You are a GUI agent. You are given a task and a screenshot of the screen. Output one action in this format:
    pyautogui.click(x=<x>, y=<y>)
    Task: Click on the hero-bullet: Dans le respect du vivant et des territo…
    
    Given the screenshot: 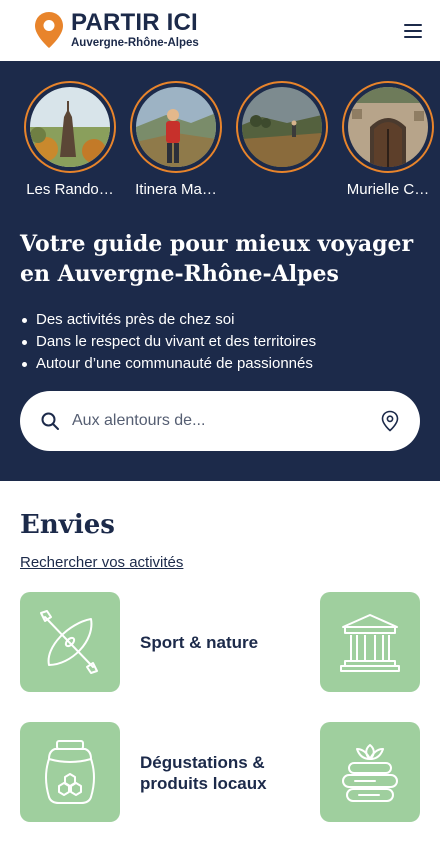 What is the action you would take?
    pyautogui.click(x=168, y=342)
    